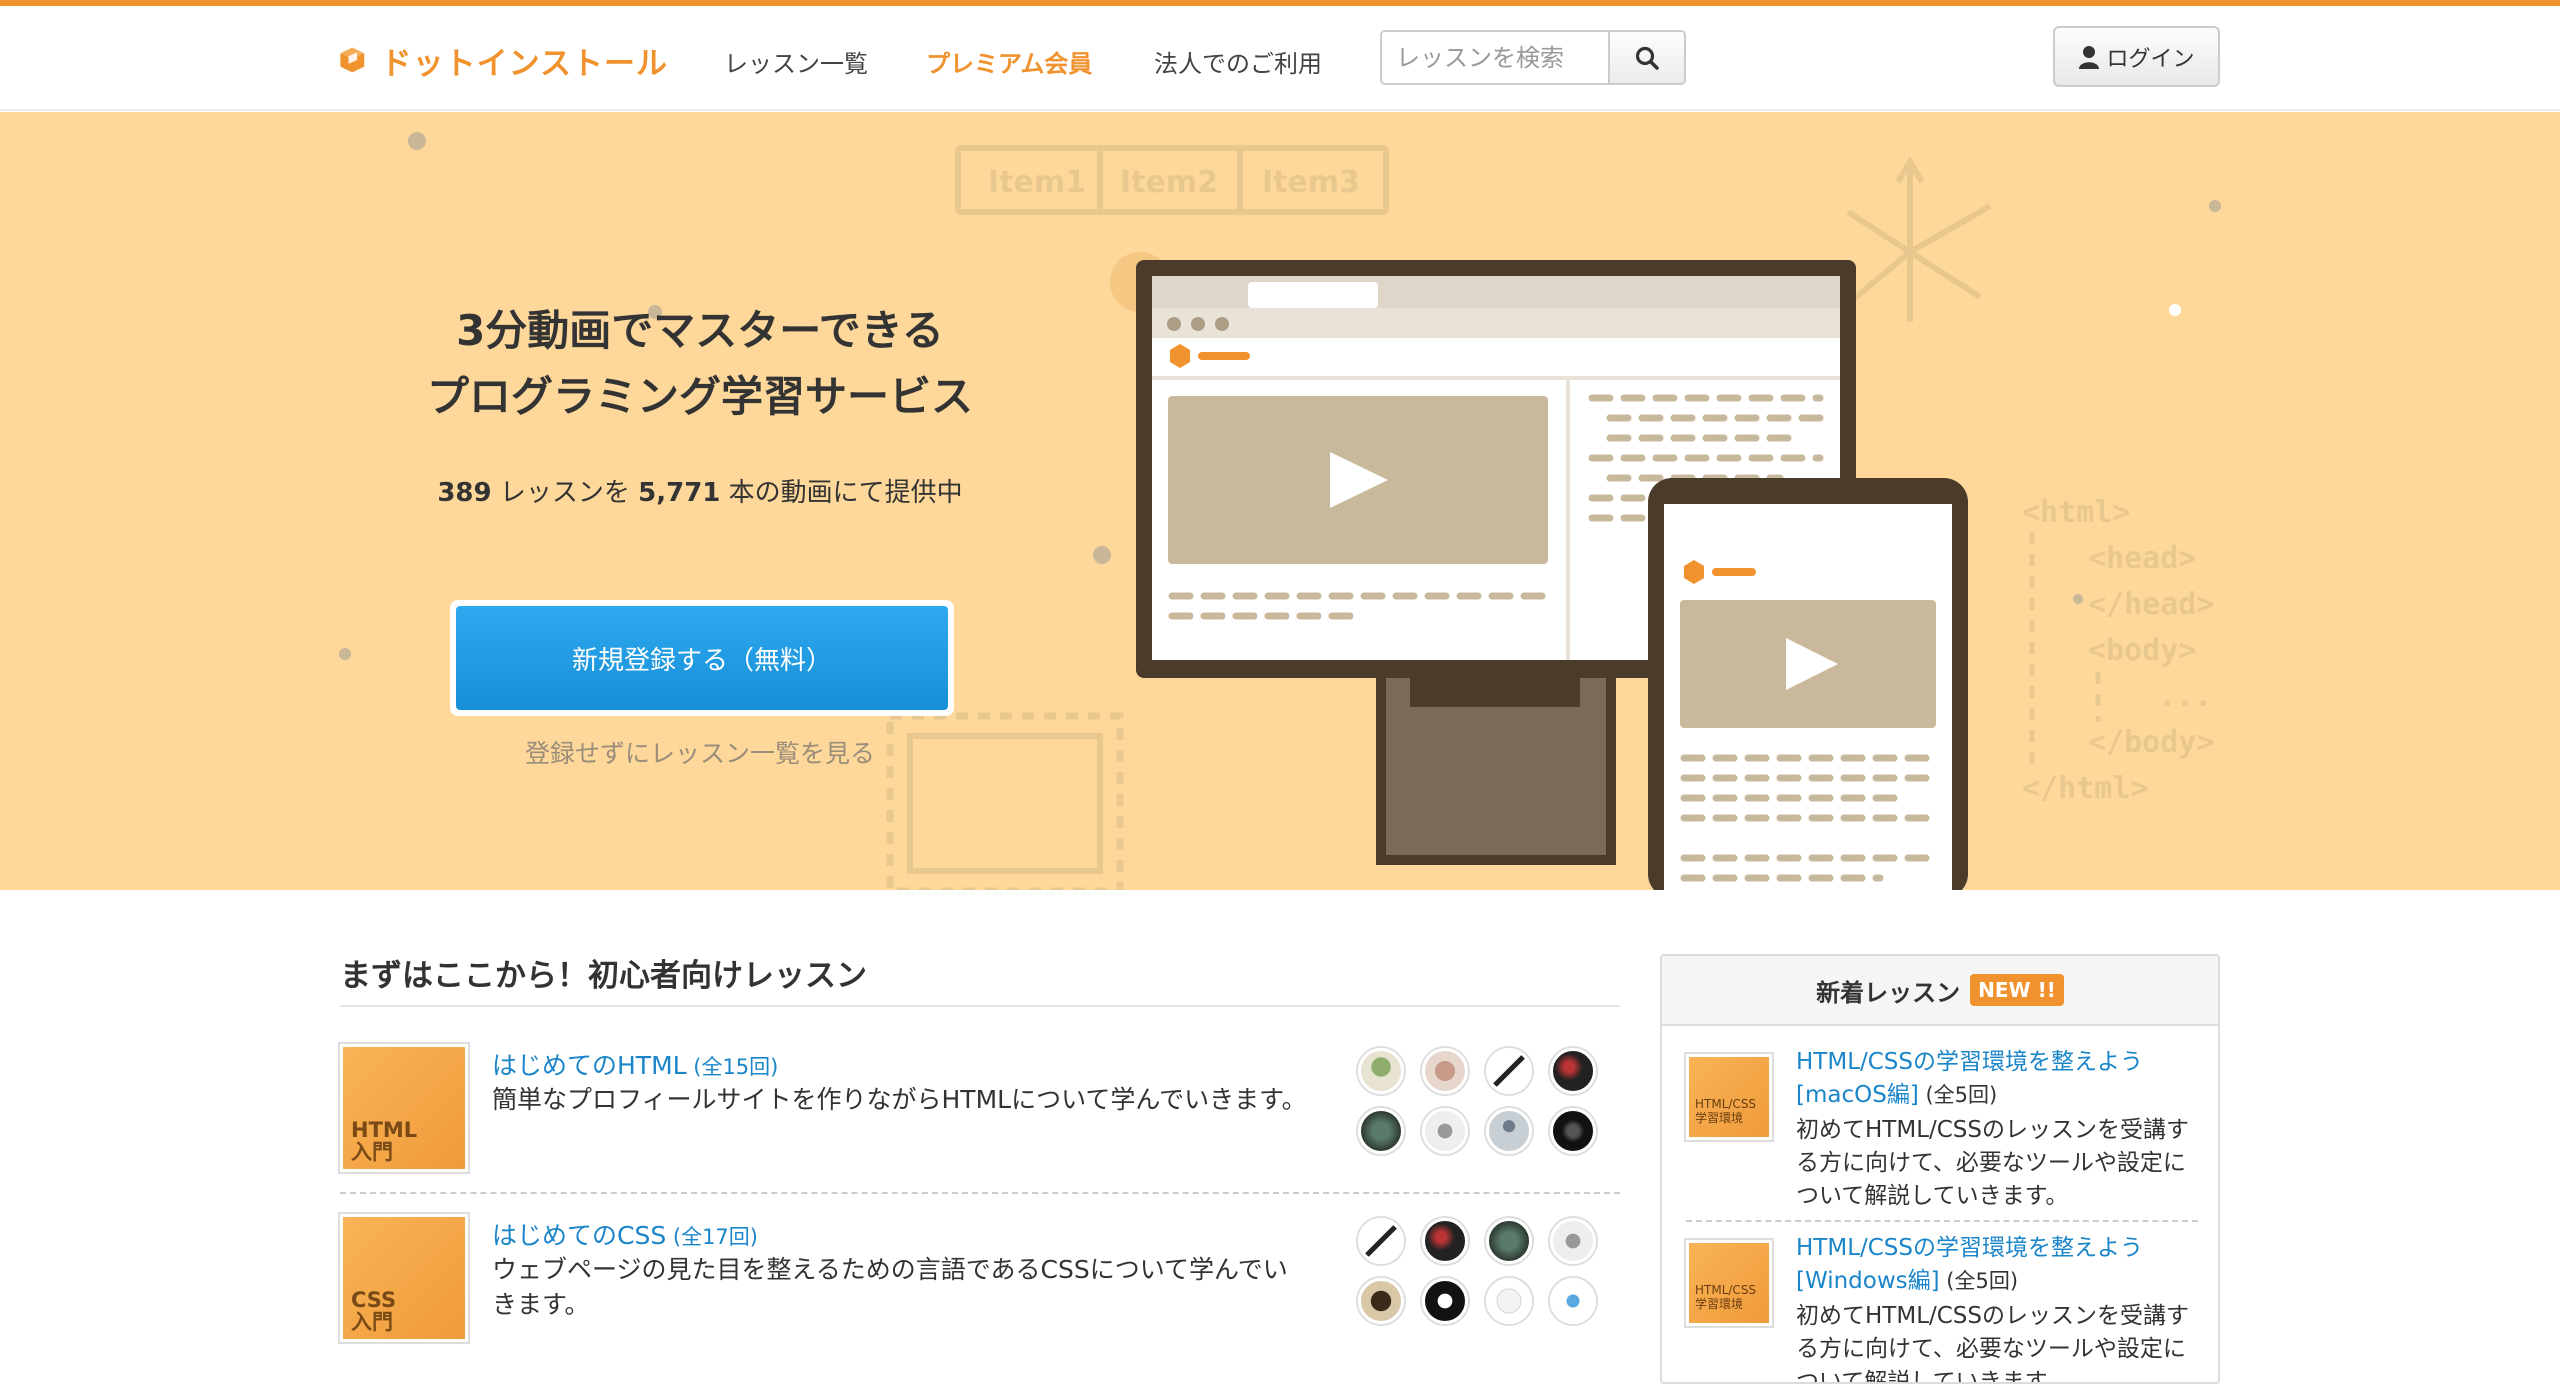 The width and height of the screenshot is (2560, 1384). Describe the element at coordinates (603, 976) in the screenshot. I see `beginner-section-heading: まずはここから！初心者向けレッスン` at that location.